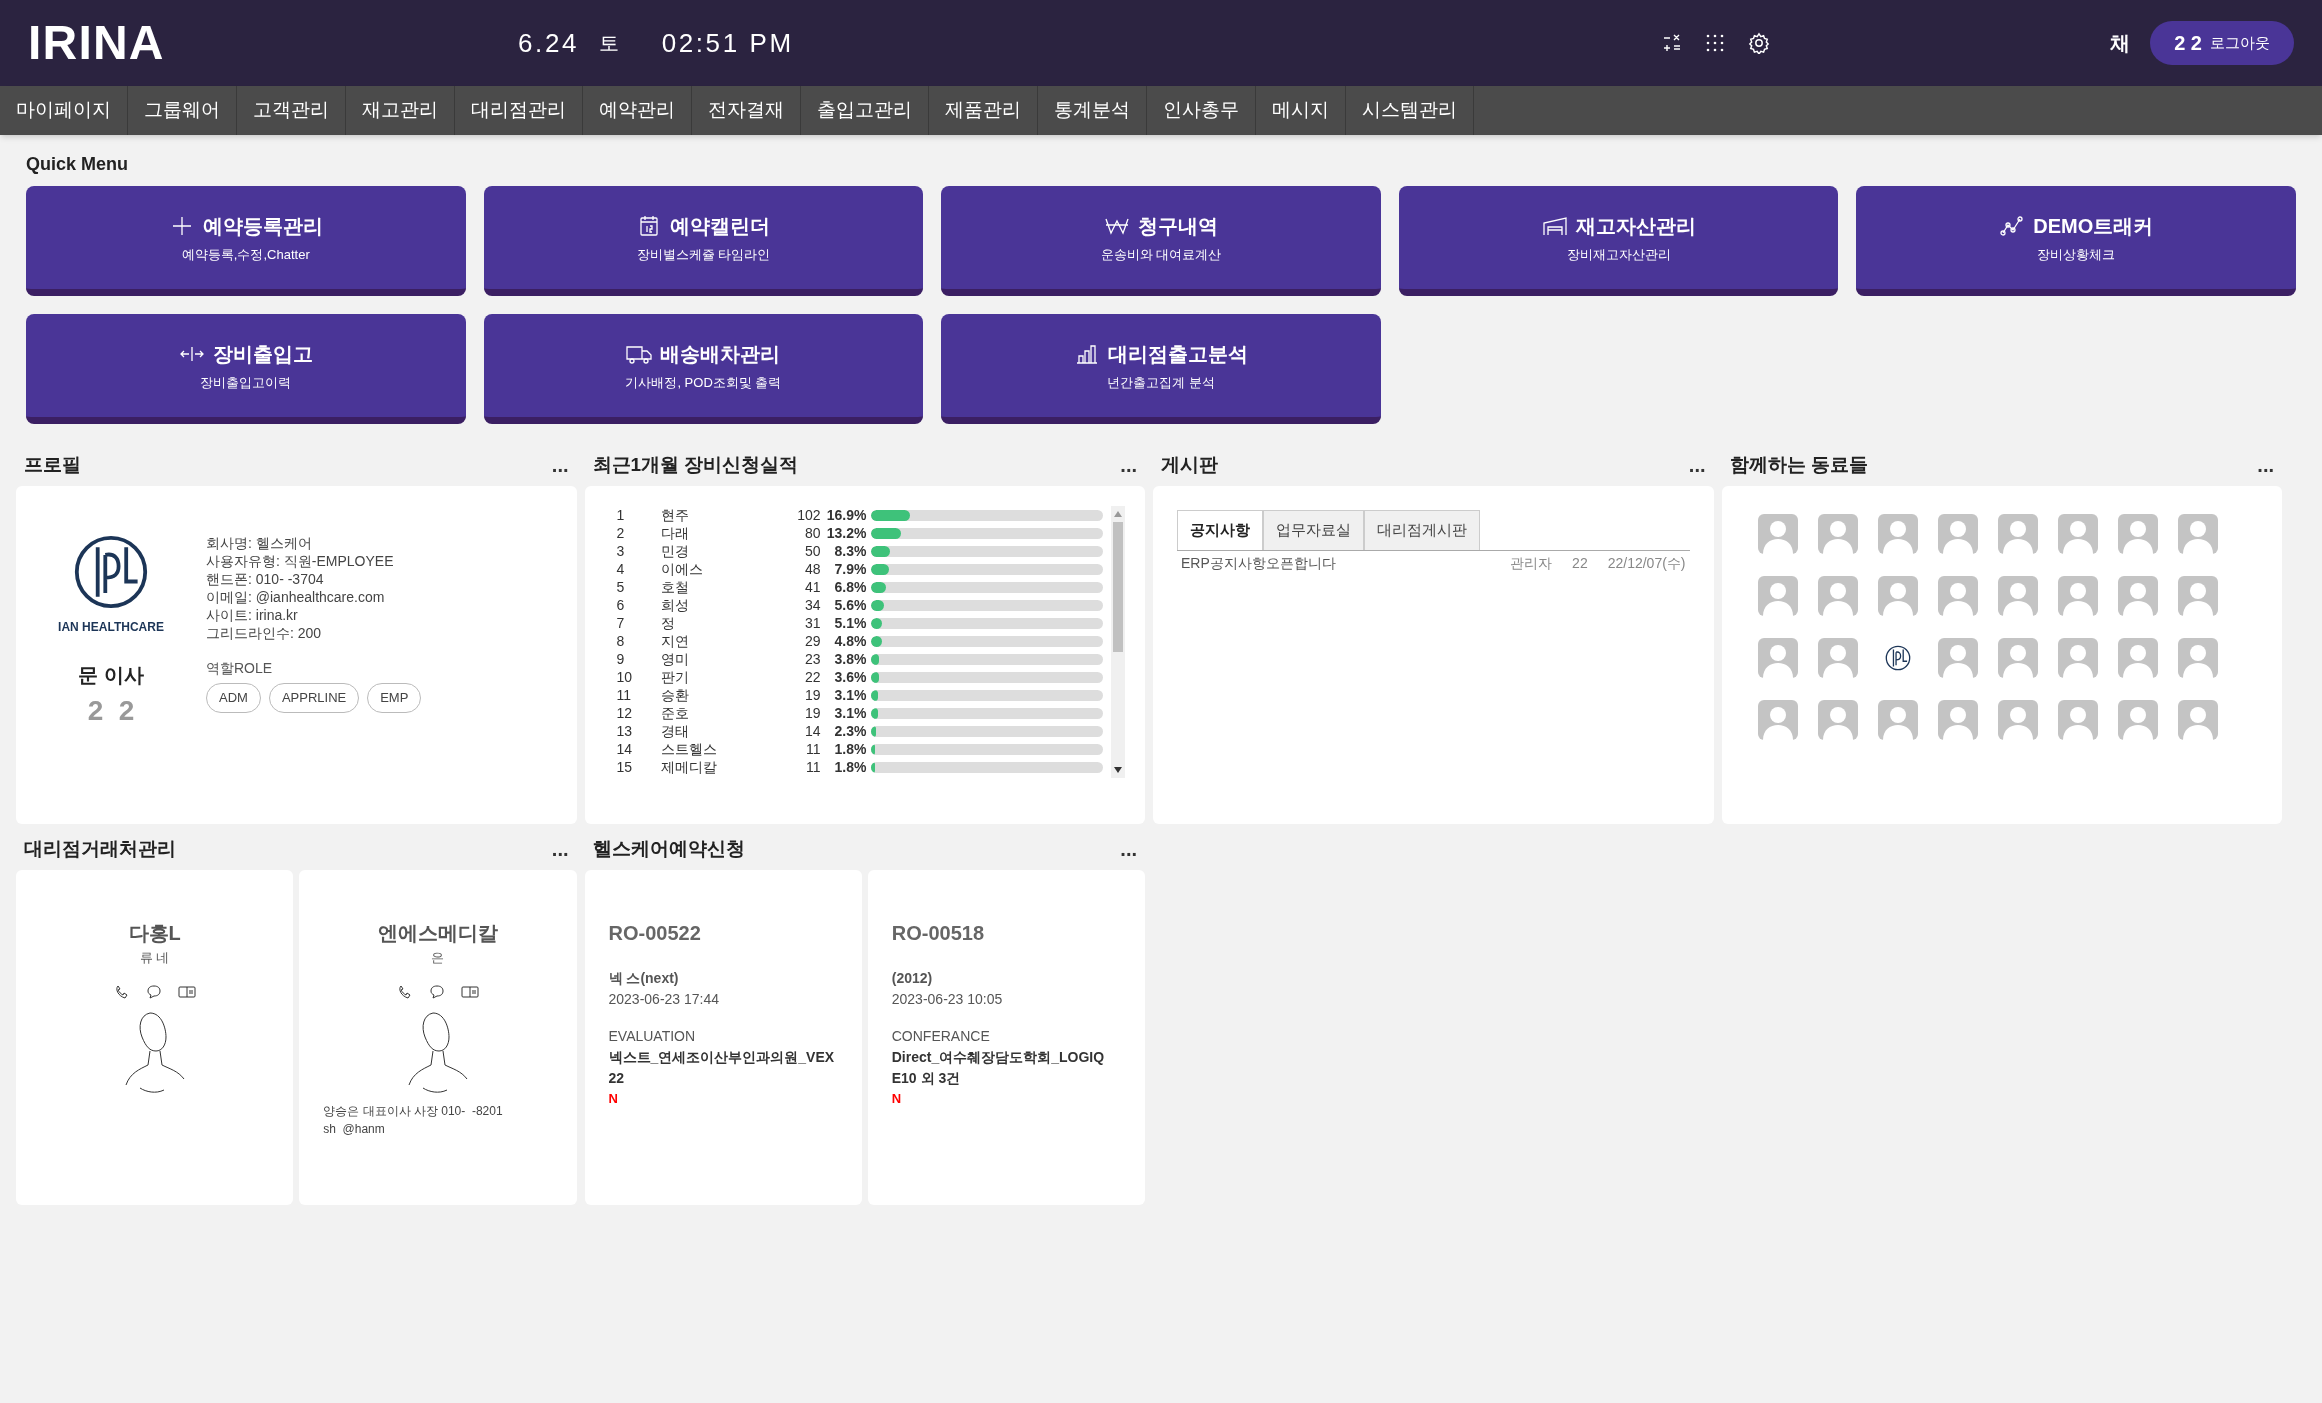 The image size is (2322, 1403). What do you see at coordinates (850, 551) in the screenshot?
I see `rank-percent: 8.3%` at bounding box center [850, 551].